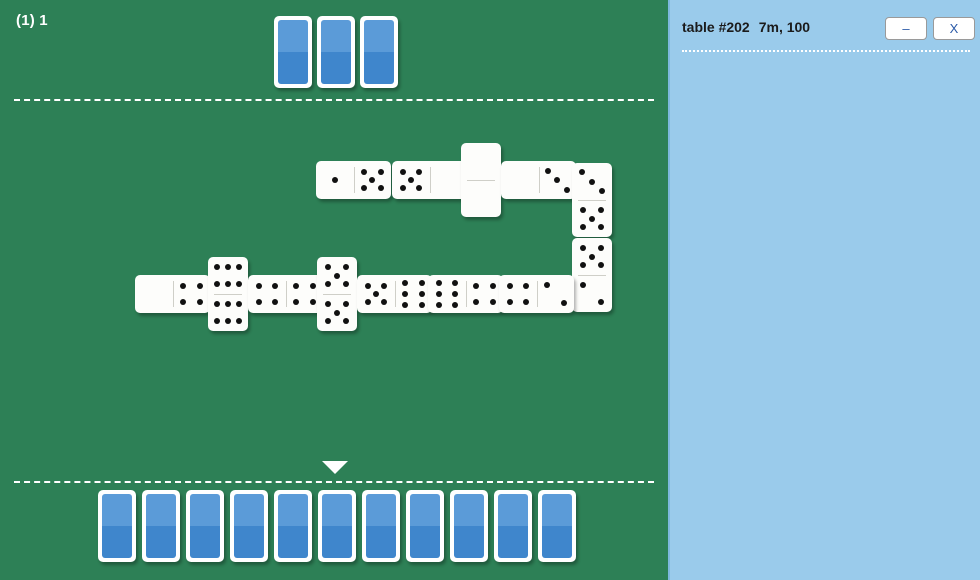  I want to click on panel-header: table #202 7m, 100 – X, so click(825, 24).